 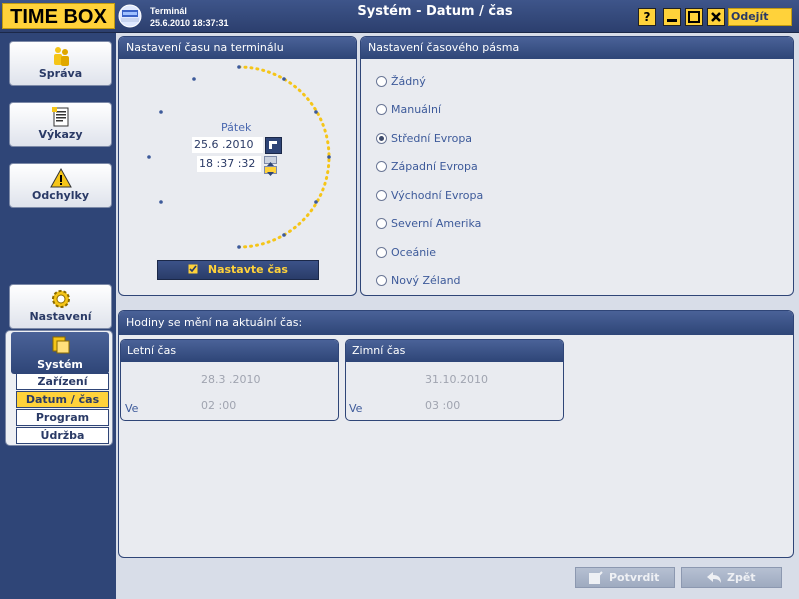 I want to click on nav-odchylky-label: Odchylky, so click(x=60, y=195).